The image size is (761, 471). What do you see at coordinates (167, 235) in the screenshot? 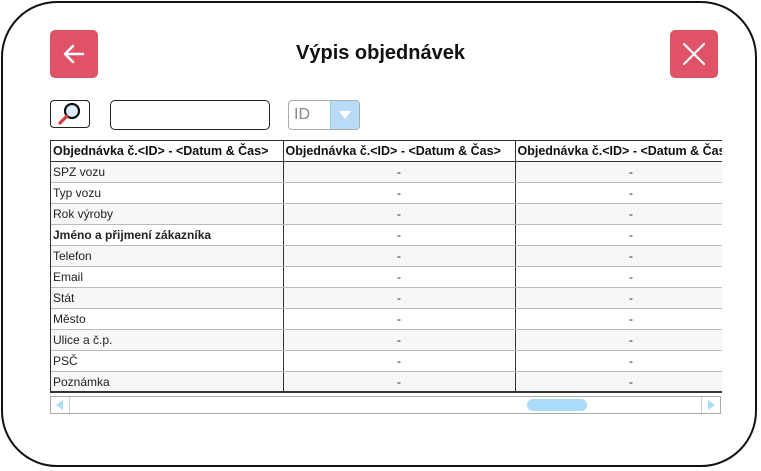
I see `row-label: Jméno a přijmení zákazníka` at bounding box center [167, 235].